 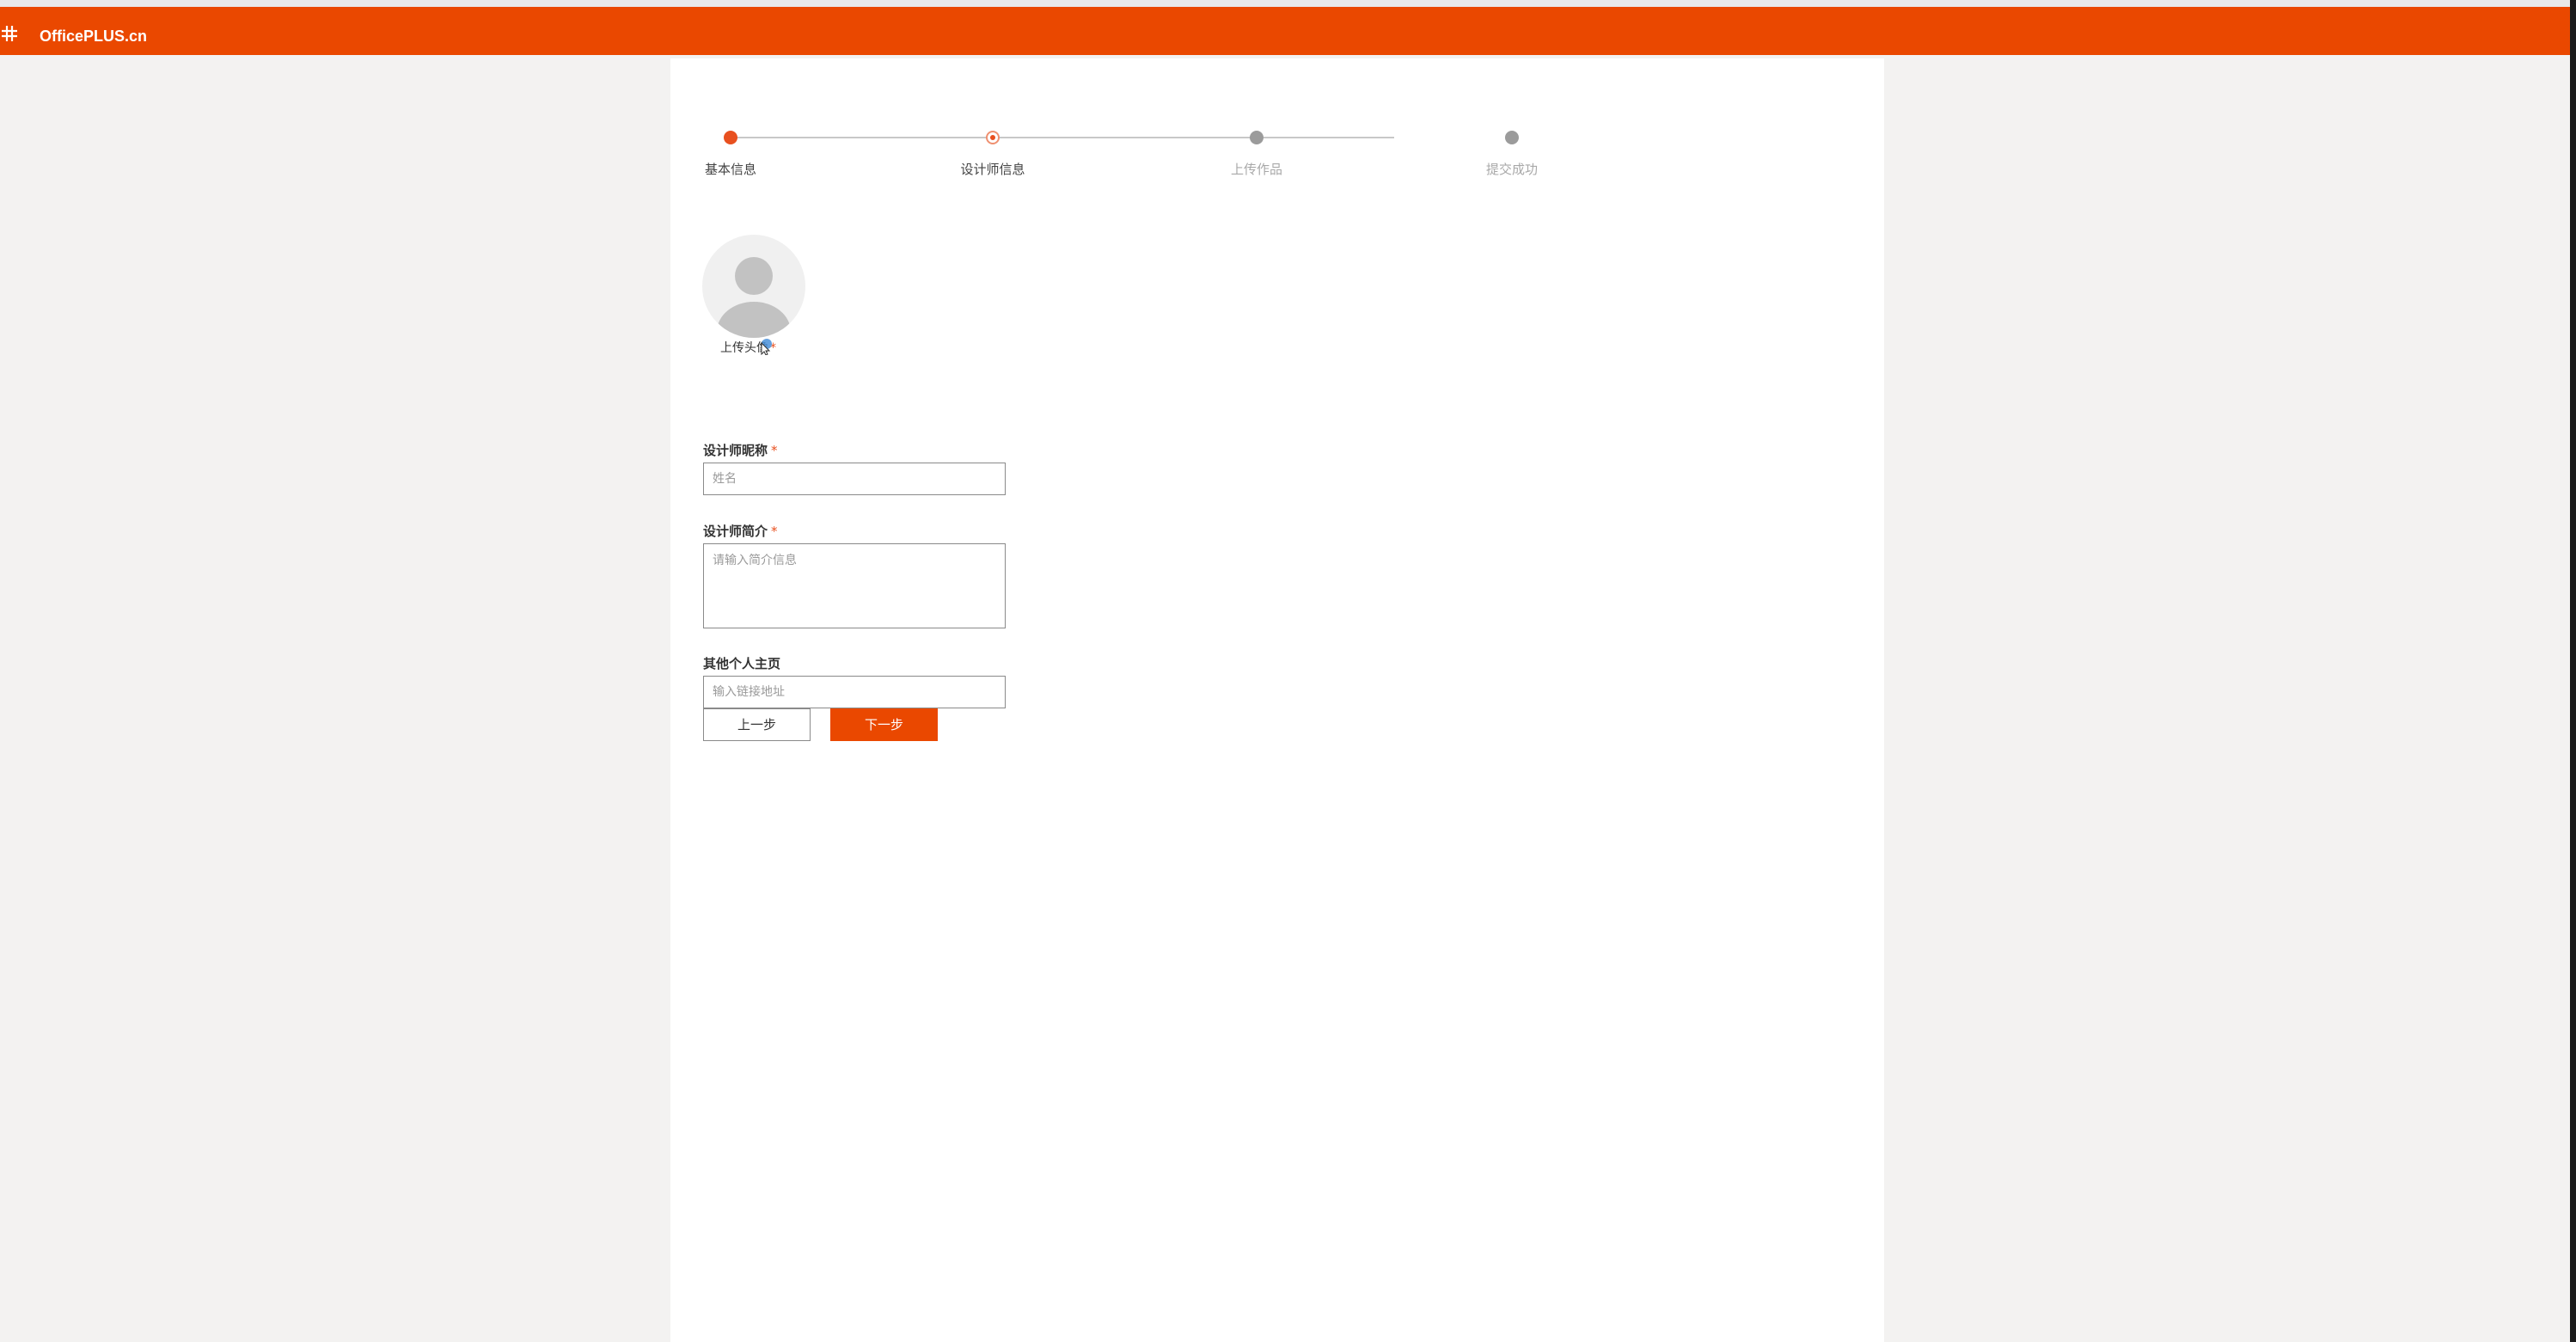 I want to click on officeplus-logo-icon, so click(x=9, y=33).